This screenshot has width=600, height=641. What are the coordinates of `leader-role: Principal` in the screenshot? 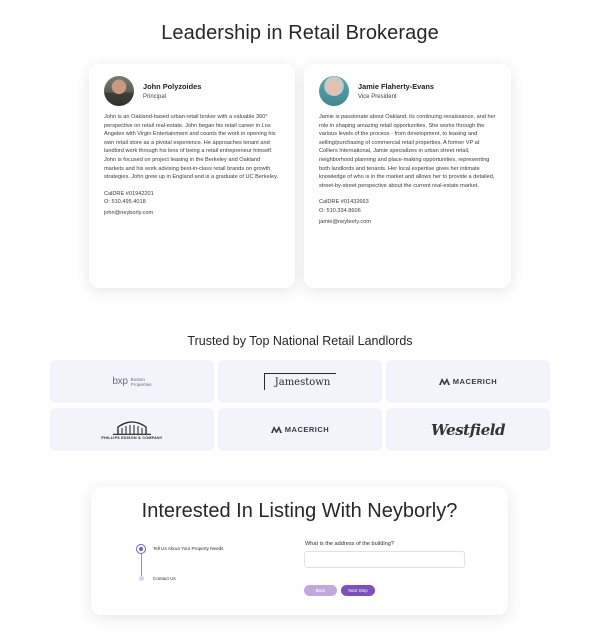 It's located at (155, 97).